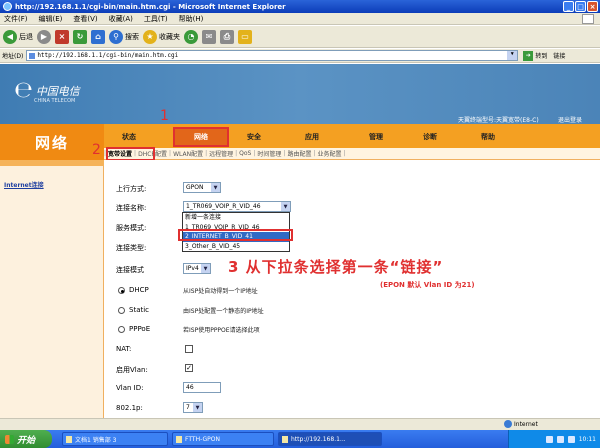 This screenshot has width=600, height=448. Describe the element at coordinates (80, 36) in the screenshot. I see `refresh-icon: ↻` at that location.